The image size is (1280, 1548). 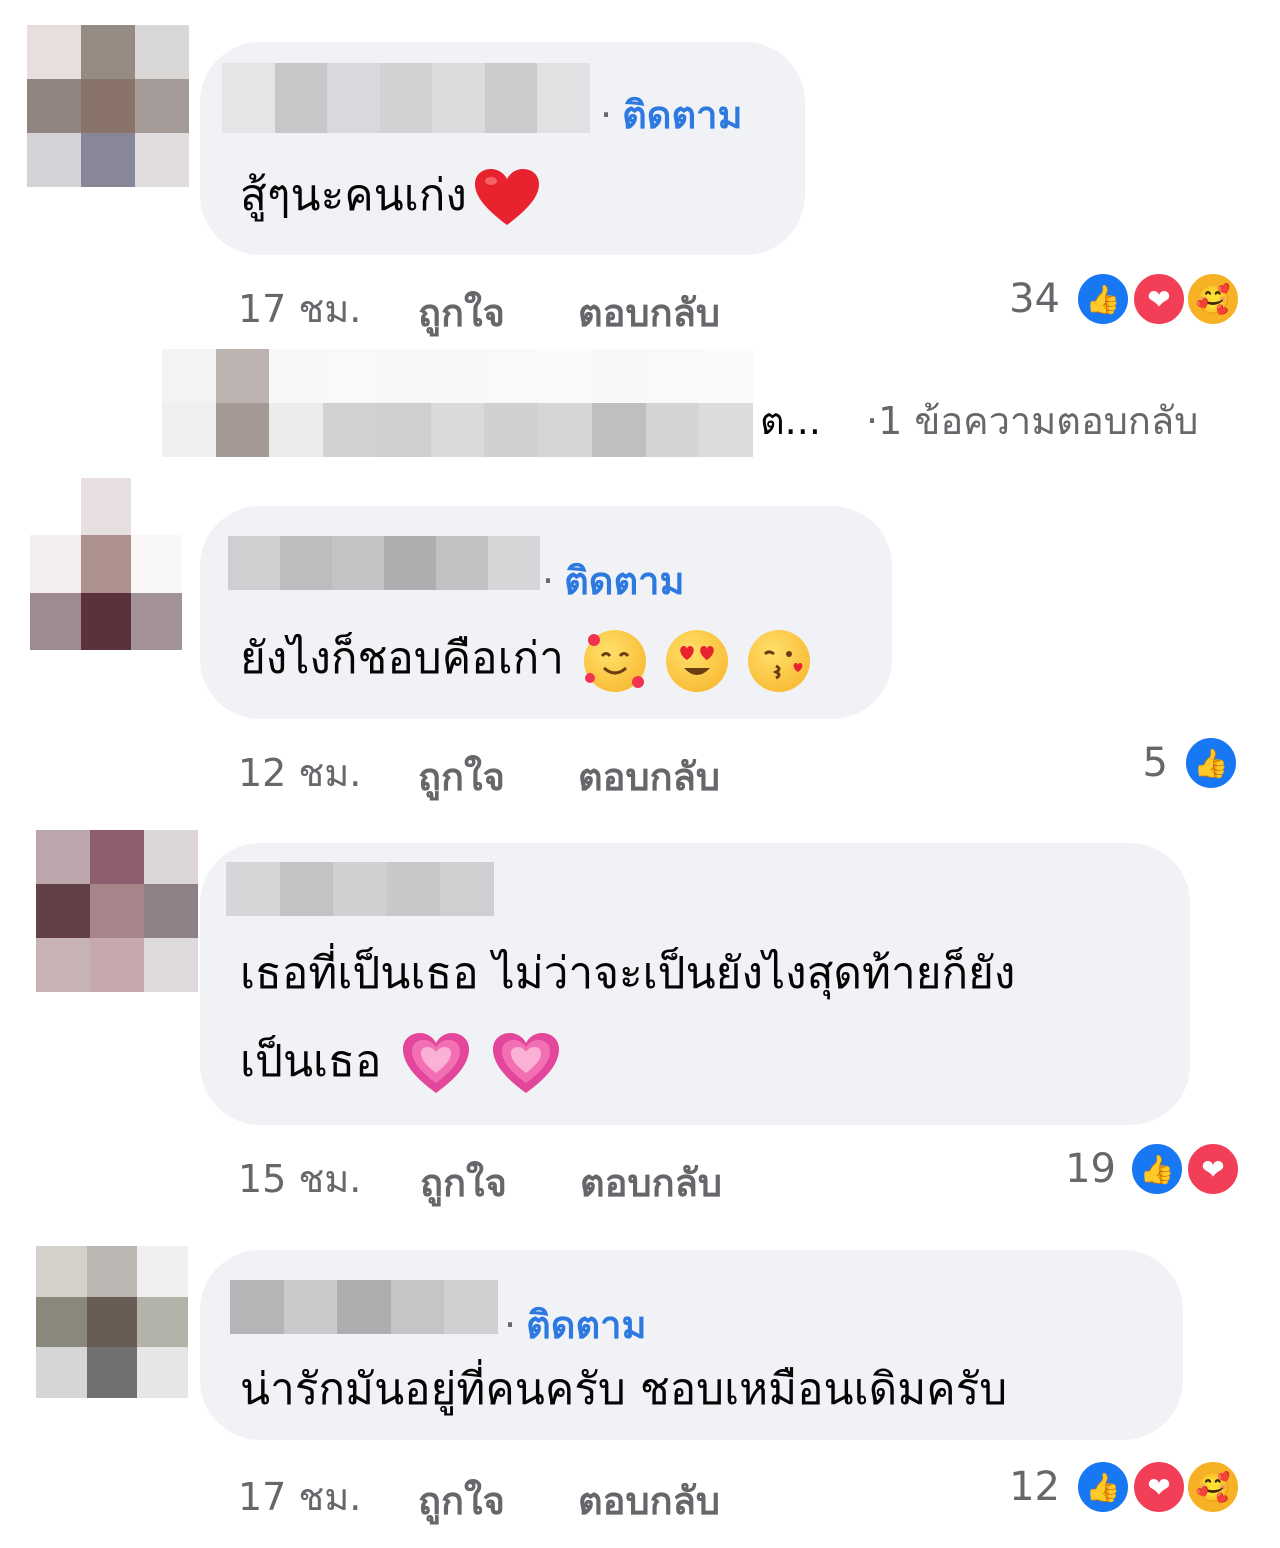 I want to click on reaction-count: 12, so click(x=1022, y=1487).